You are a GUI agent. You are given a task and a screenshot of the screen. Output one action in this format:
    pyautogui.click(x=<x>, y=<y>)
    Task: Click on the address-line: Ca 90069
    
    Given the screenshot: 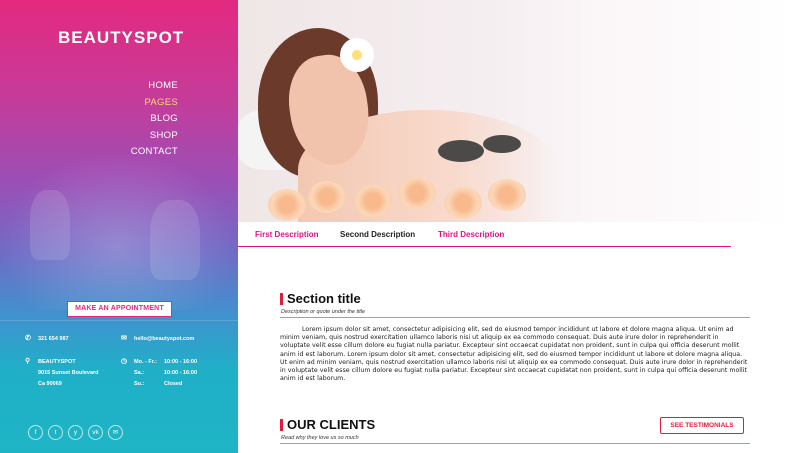 What is the action you would take?
    pyautogui.click(x=50, y=384)
    